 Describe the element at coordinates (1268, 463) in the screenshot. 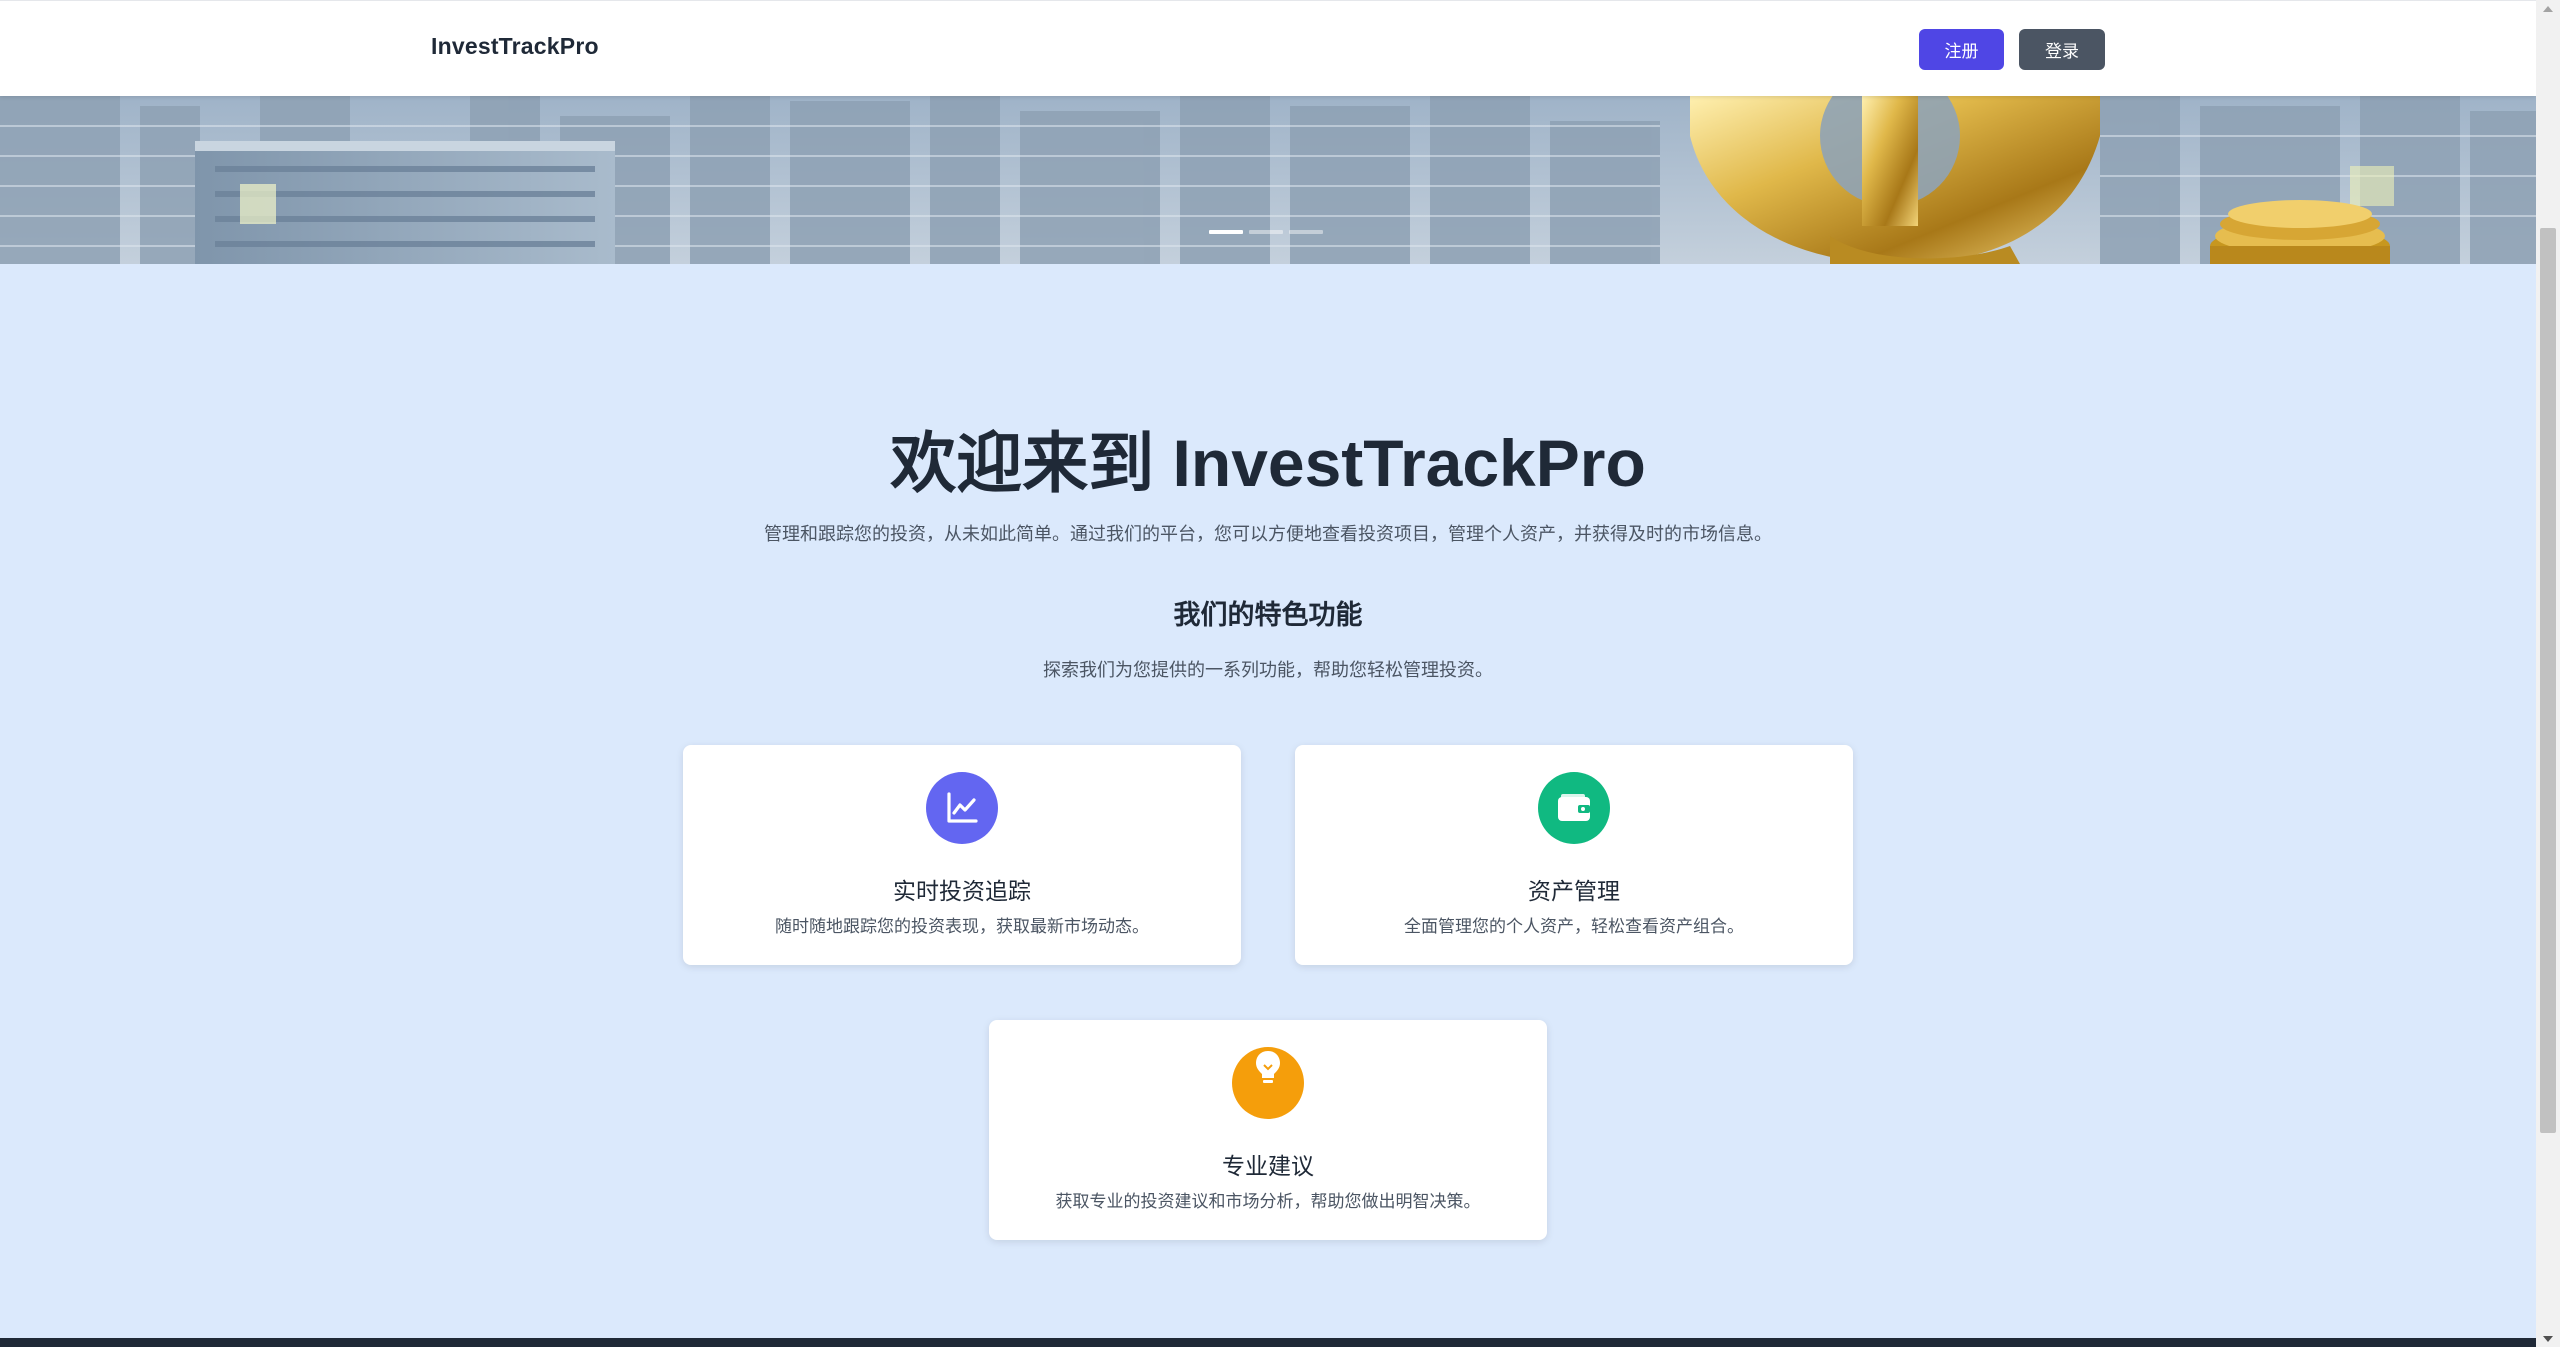

I see `hero-title: 欢迎来到 InvestTrackPro` at that location.